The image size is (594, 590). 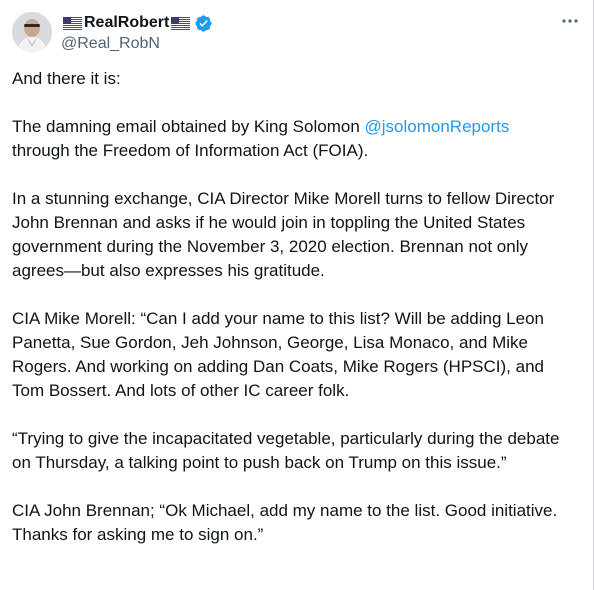 What do you see at coordinates (203, 23) in the screenshot?
I see `verified-badge-icon` at bounding box center [203, 23].